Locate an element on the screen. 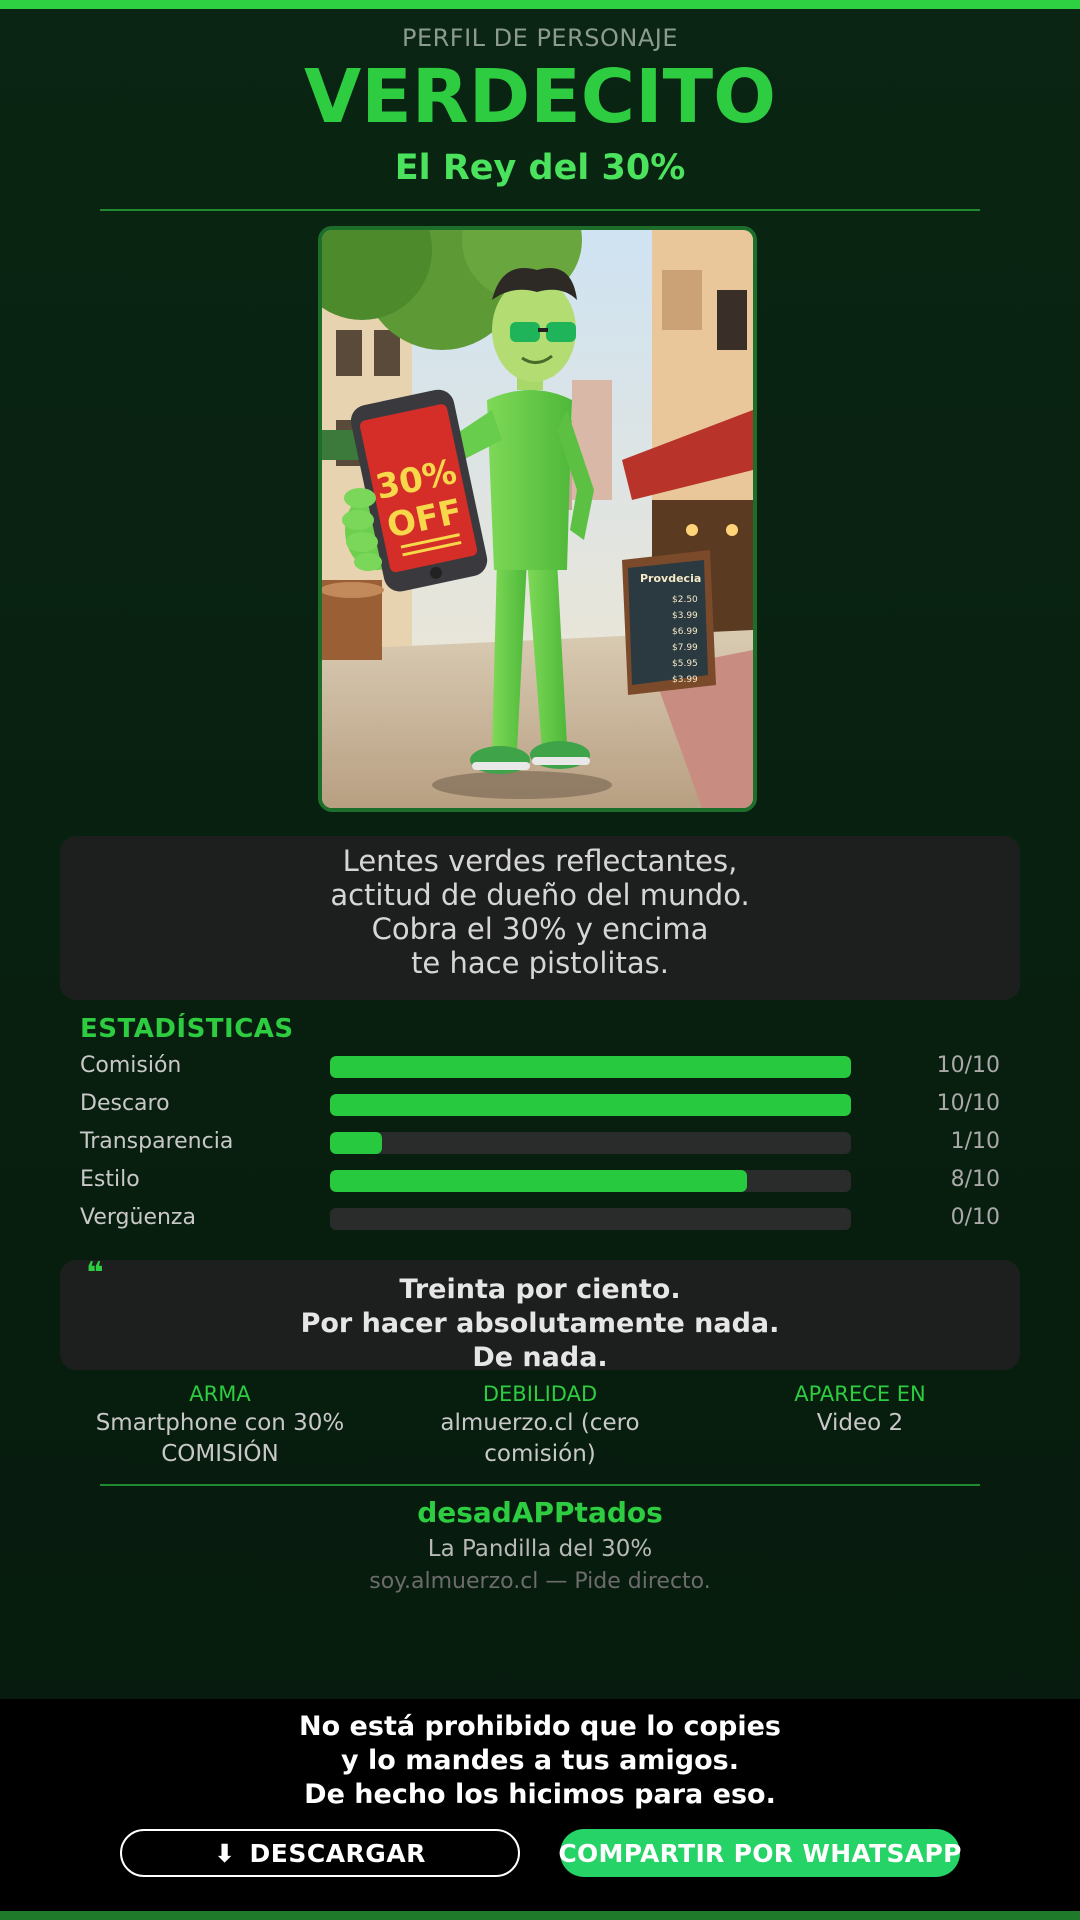 This screenshot has height=1920, width=1080. top-accent-bar is located at coordinates (540, 4).